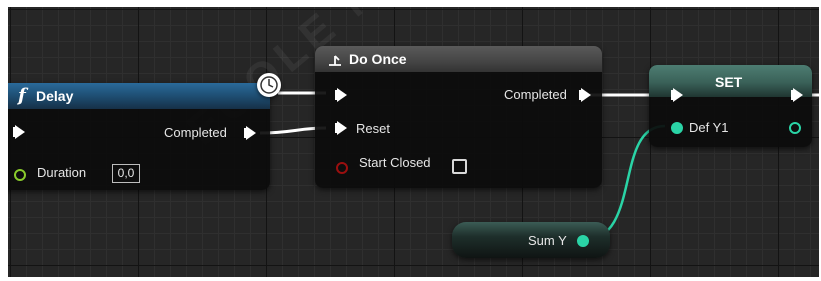 The width and height of the screenshot is (821, 281). I want to click on delay-completed-pin, so click(250, 133).